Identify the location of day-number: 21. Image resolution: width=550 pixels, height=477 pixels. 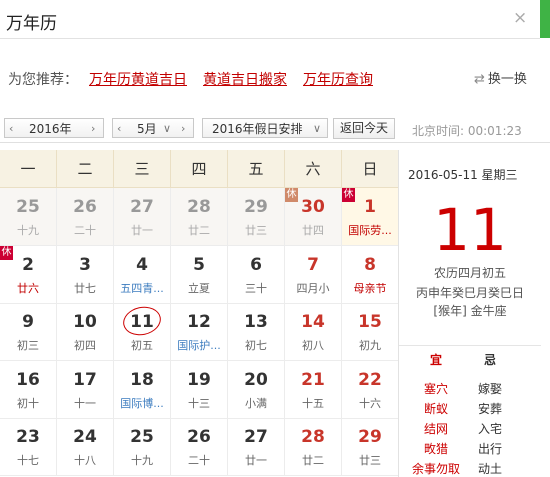
(313, 379).